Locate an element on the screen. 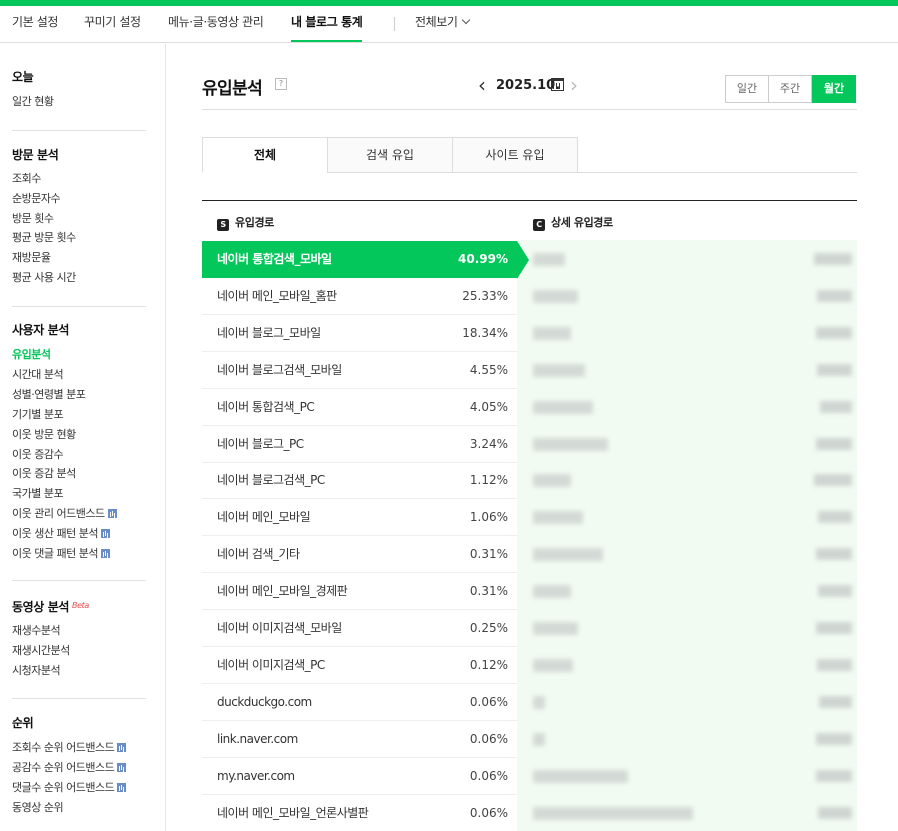 This screenshot has width=898, height=831. sidebar-item-user: 이웃 댓글 패턴 분석 is located at coordinates (61, 553).